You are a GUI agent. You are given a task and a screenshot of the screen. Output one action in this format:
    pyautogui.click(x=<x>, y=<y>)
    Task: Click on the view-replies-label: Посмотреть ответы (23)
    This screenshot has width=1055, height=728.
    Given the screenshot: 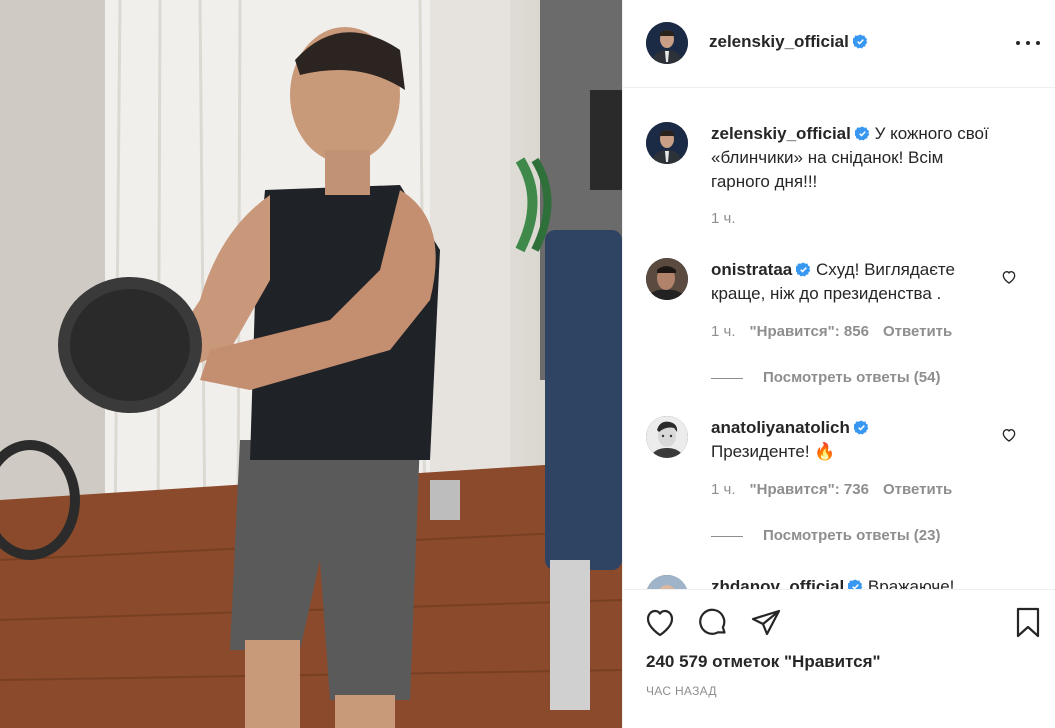 What is the action you would take?
    pyautogui.click(x=852, y=535)
    